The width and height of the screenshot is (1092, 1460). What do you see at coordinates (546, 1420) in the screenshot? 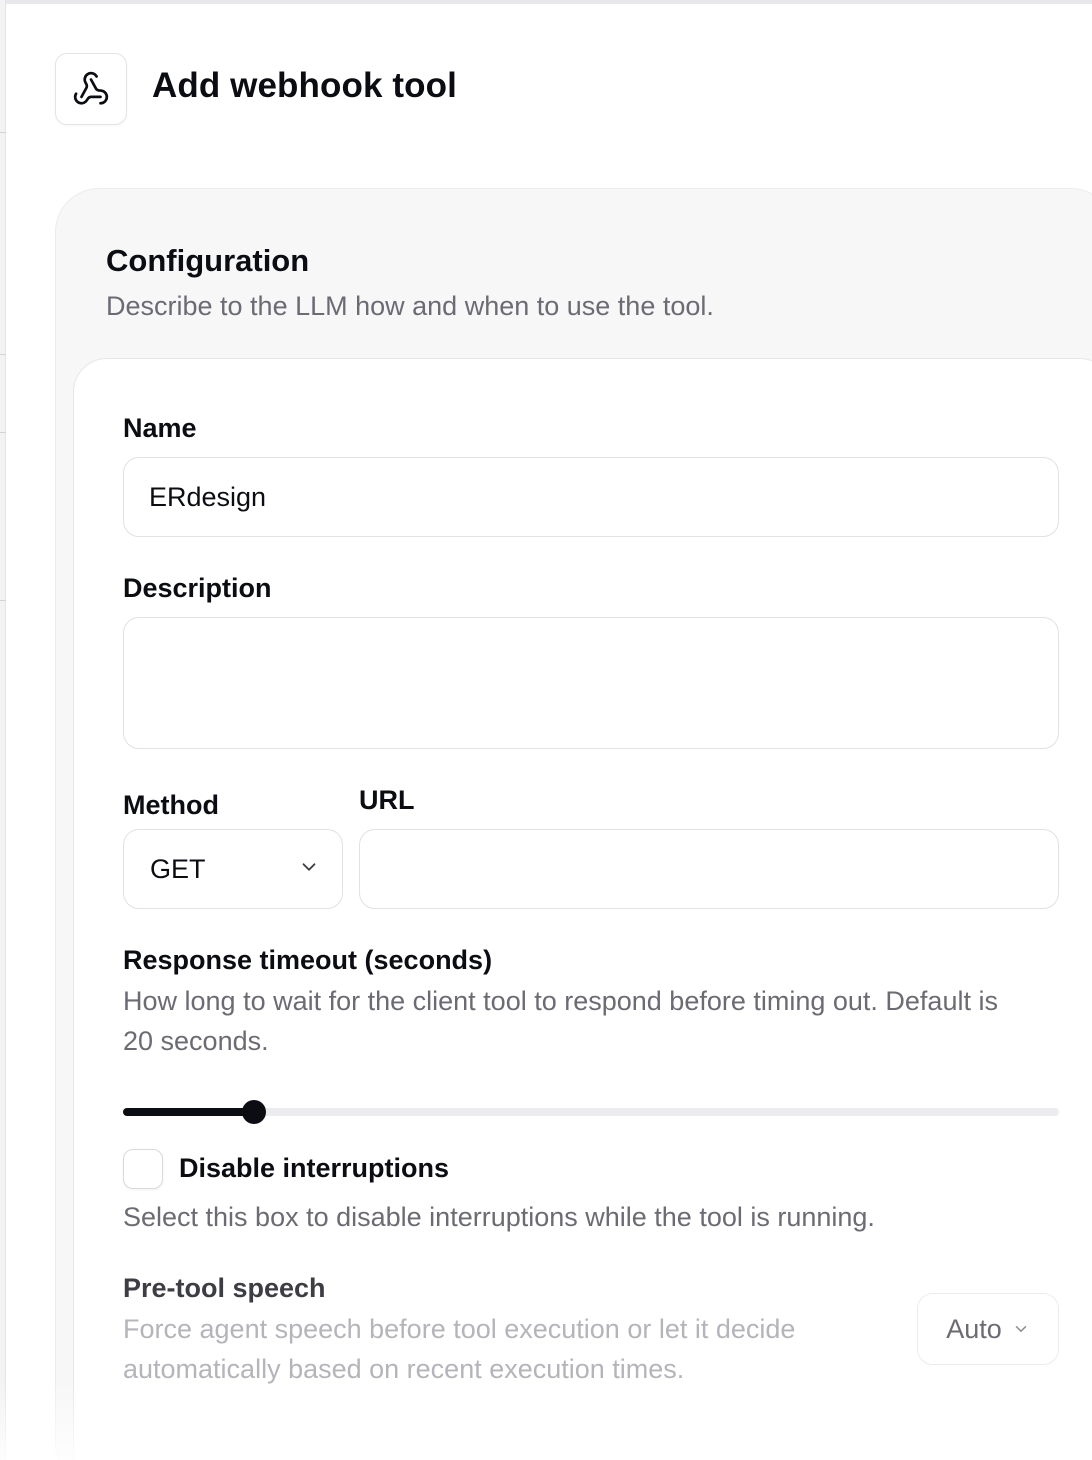
I see `scroll-fade` at bounding box center [546, 1420].